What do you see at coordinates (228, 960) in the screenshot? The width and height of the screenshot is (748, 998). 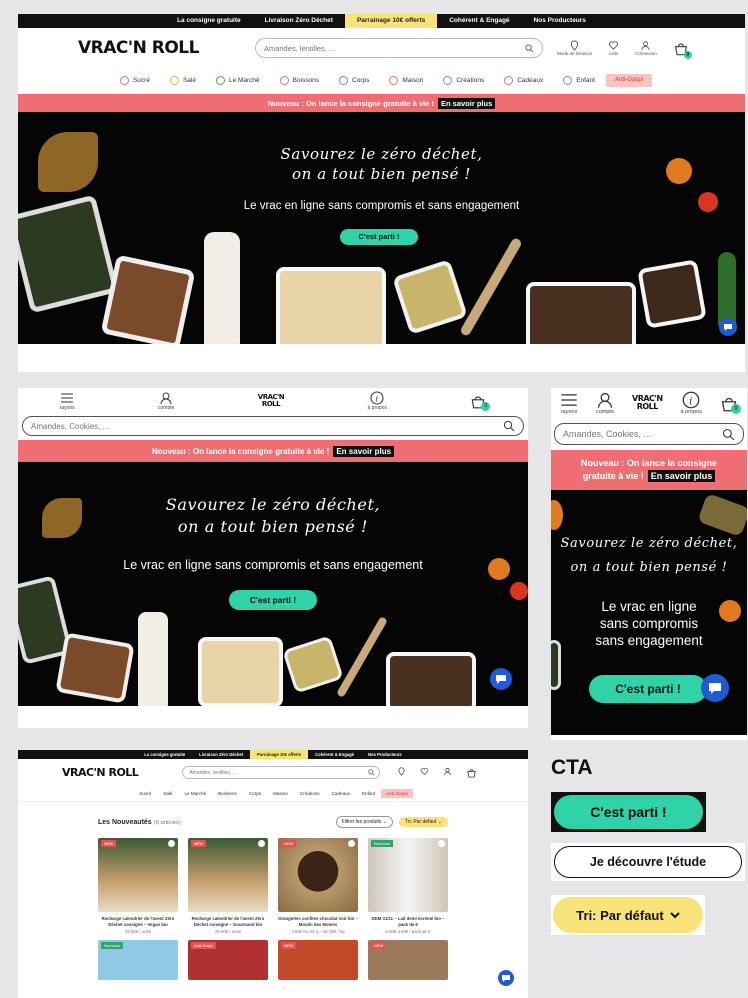 I see `product-image: Anti-Gaspi` at bounding box center [228, 960].